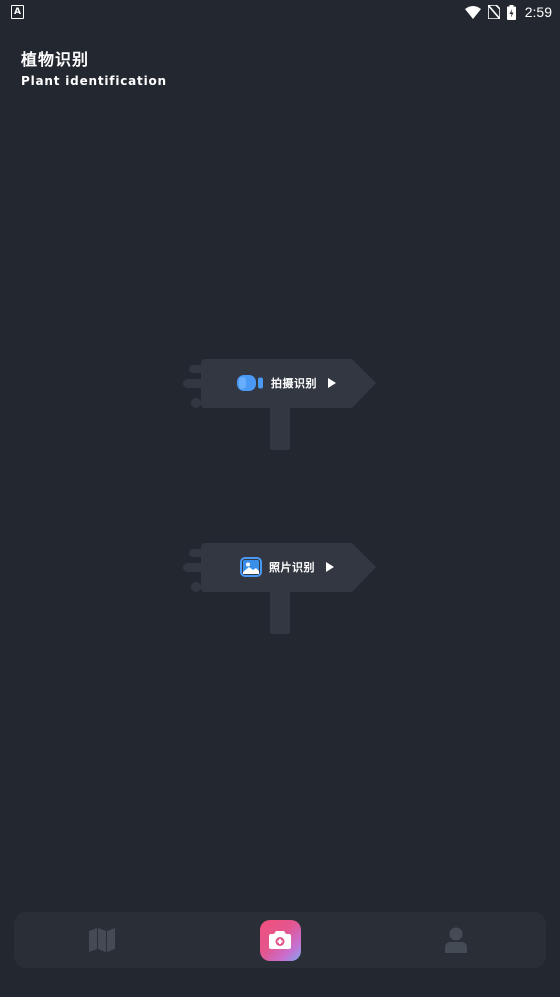 The image size is (560, 997). I want to click on nav-profile, so click(456, 940).